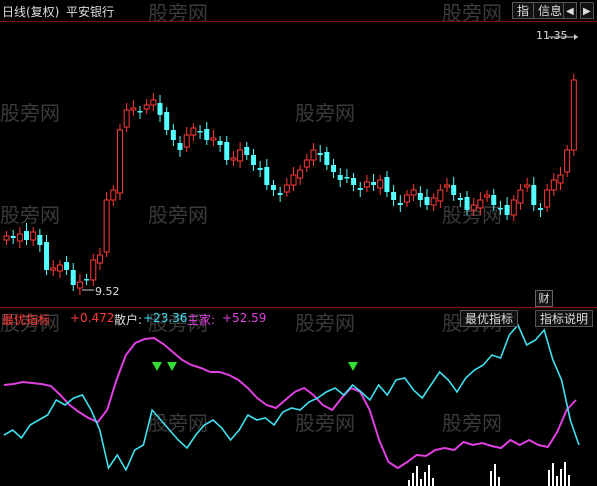  What do you see at coordinates (552, 35) in the screenshot?
I see `high-price-label: 11.35` at bounding box center [552, 35].